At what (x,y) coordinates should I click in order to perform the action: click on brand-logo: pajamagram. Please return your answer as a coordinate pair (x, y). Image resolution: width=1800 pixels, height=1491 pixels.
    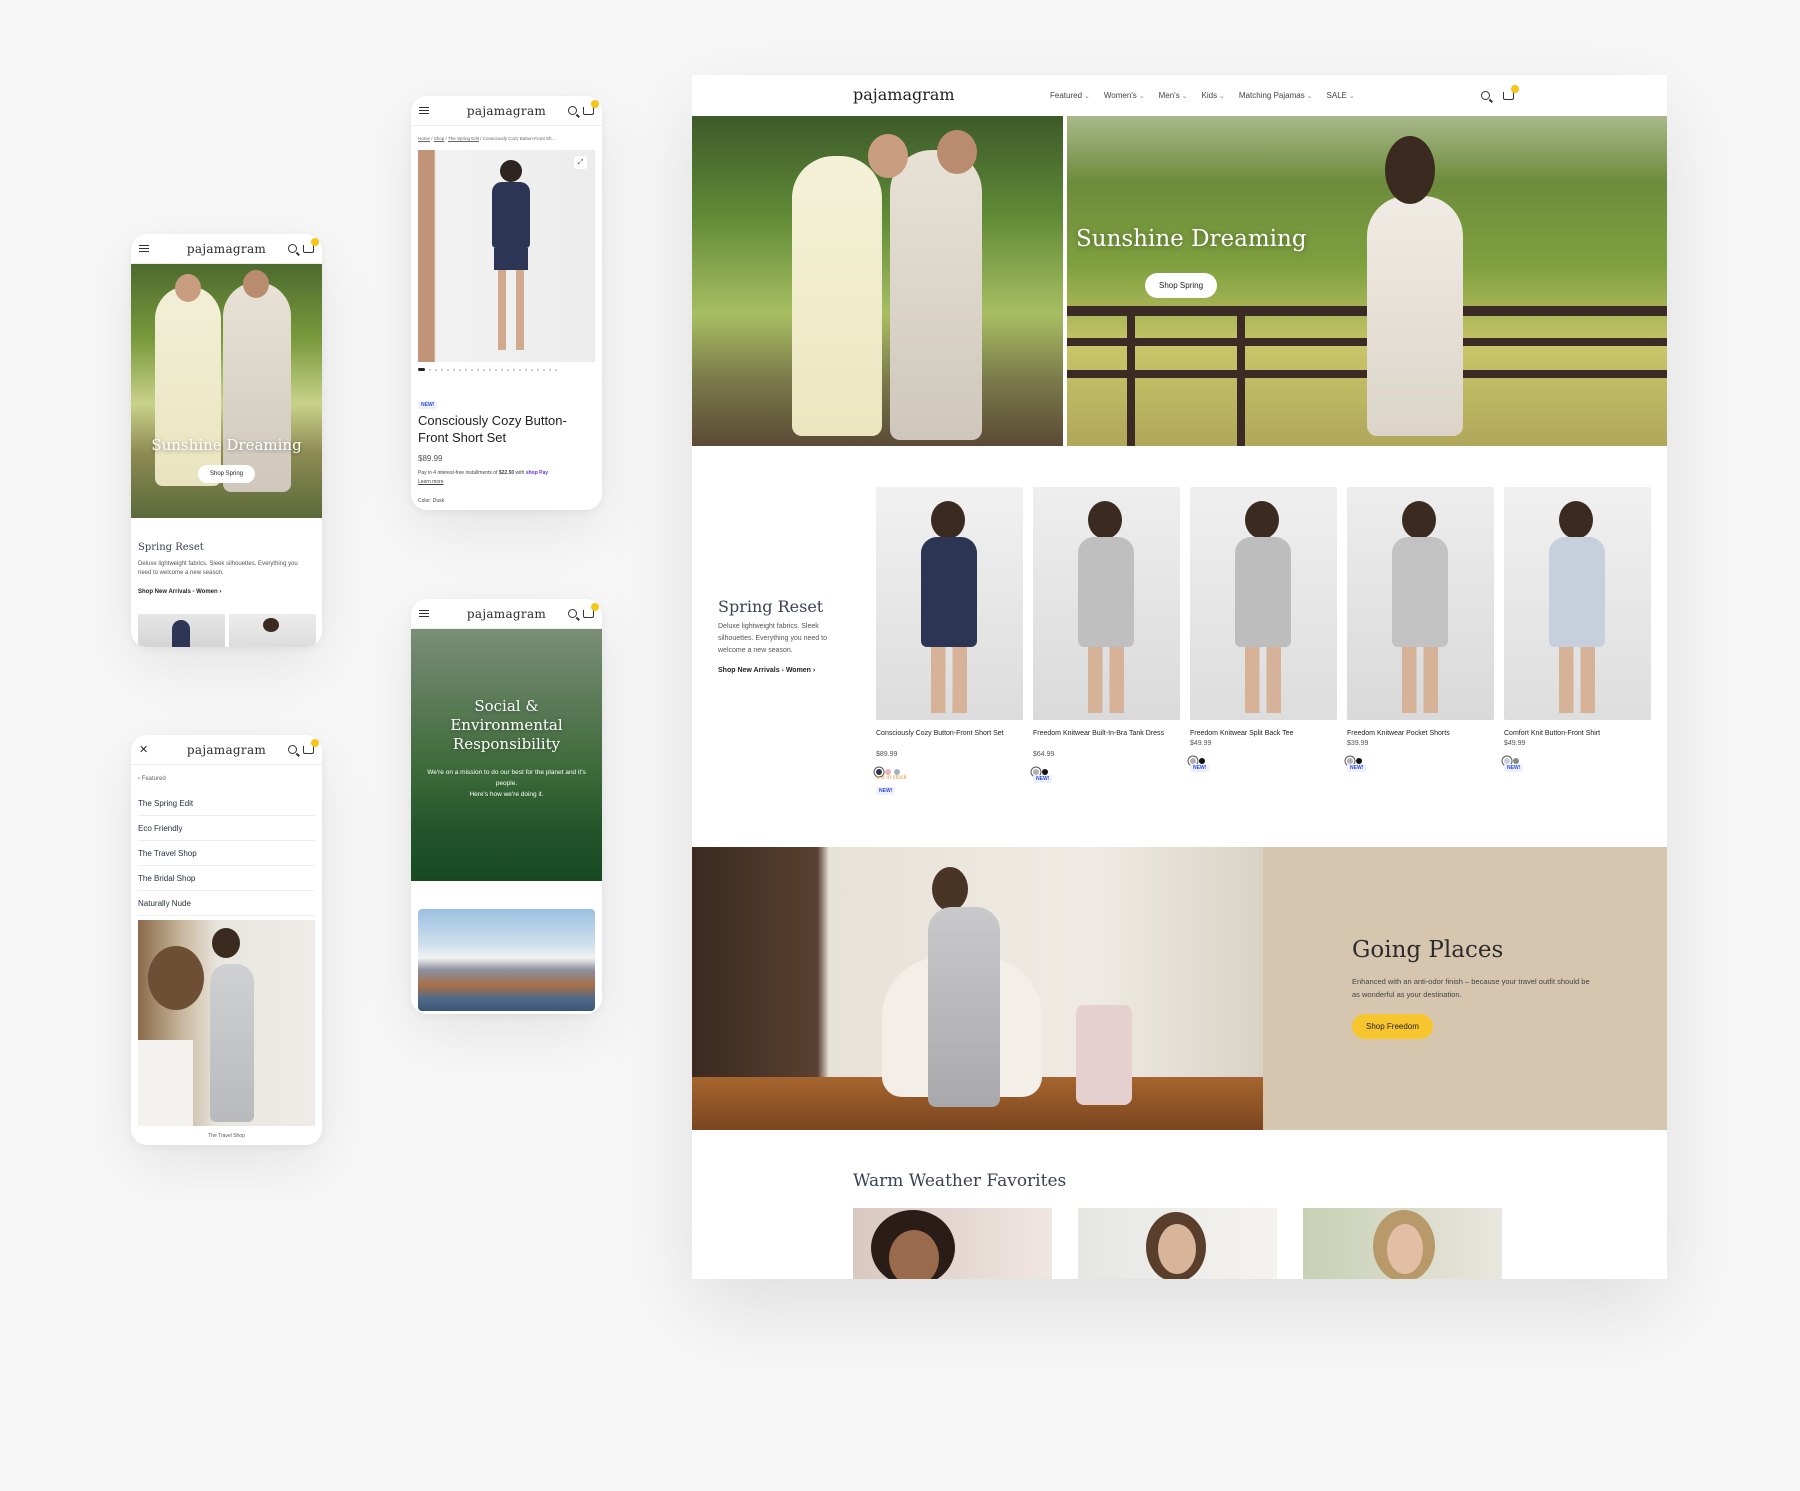
    Looking at the image, I should click on (904, 94).